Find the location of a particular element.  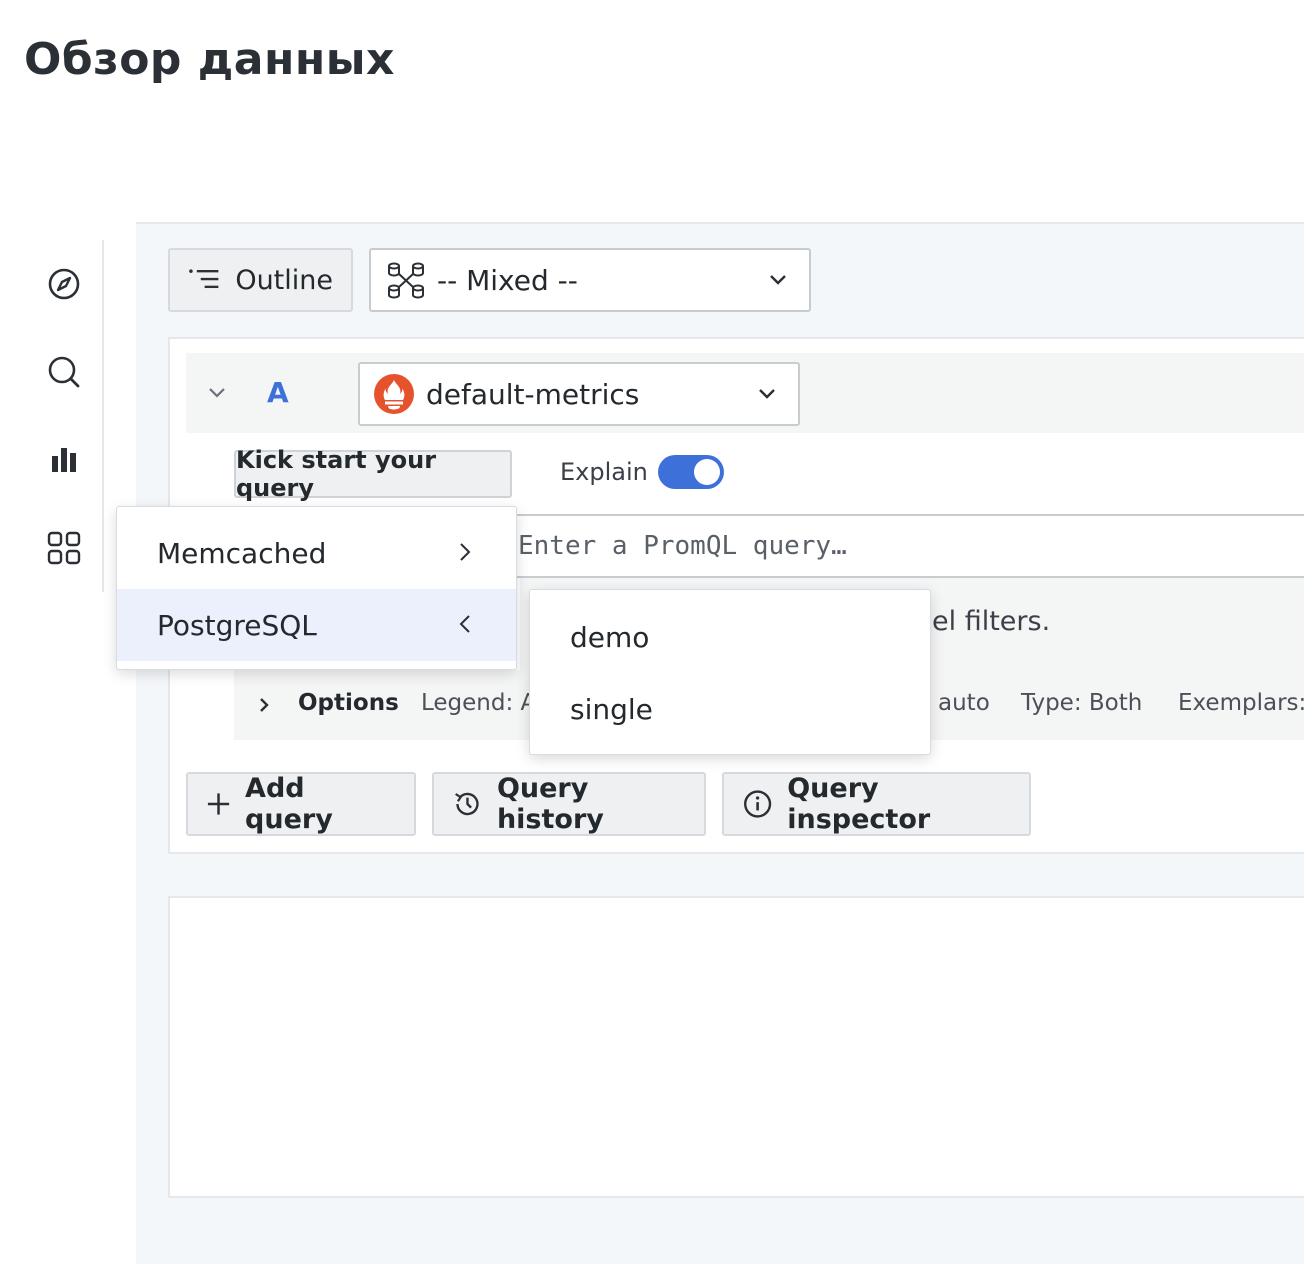

explain-label: Explain is located at coordinates (604, 472).